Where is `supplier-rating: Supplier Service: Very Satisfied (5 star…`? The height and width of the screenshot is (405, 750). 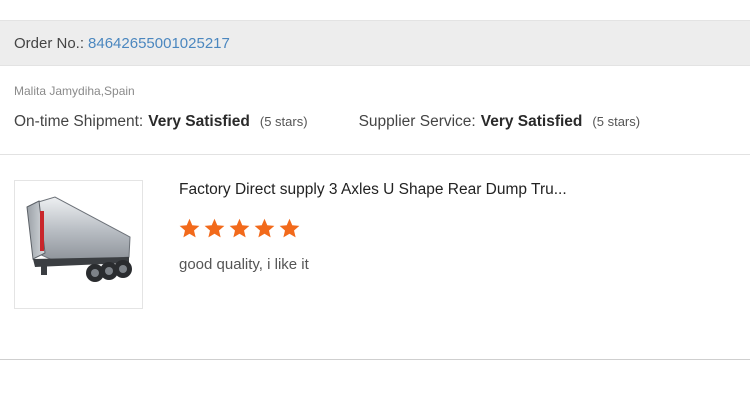
supplier-rating: Supplier Service: Very Satisfied (5 star… is located at coordinates (500, 122).